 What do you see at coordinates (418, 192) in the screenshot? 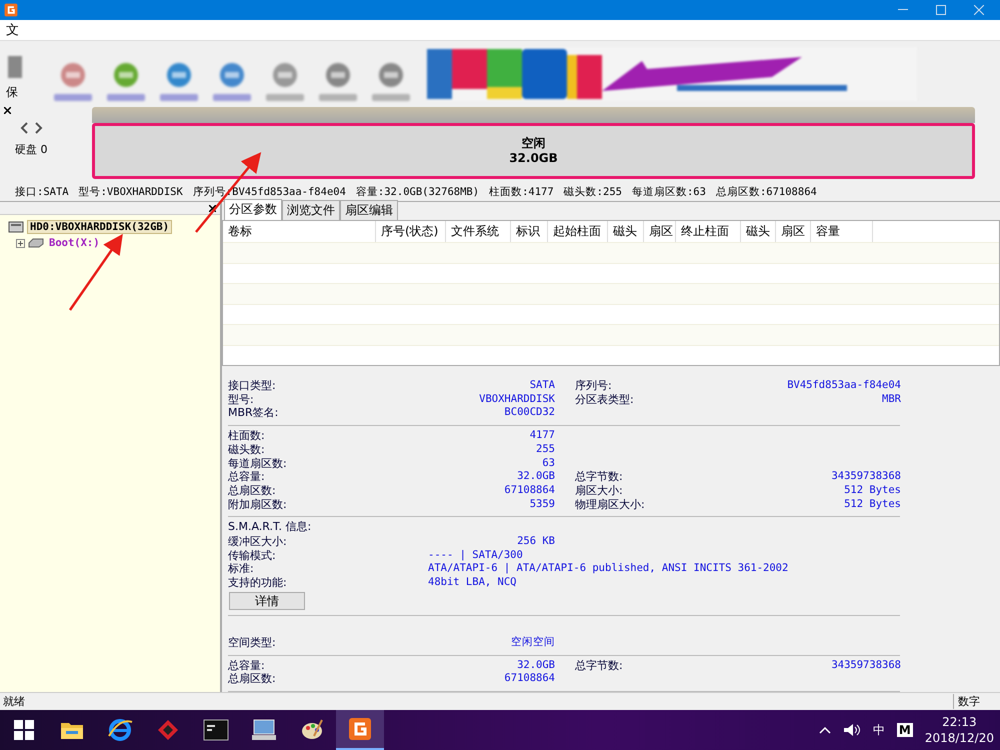
I see `disk-info: 容量:32.0GB(32768MB)` at bounding box center [418, 192].